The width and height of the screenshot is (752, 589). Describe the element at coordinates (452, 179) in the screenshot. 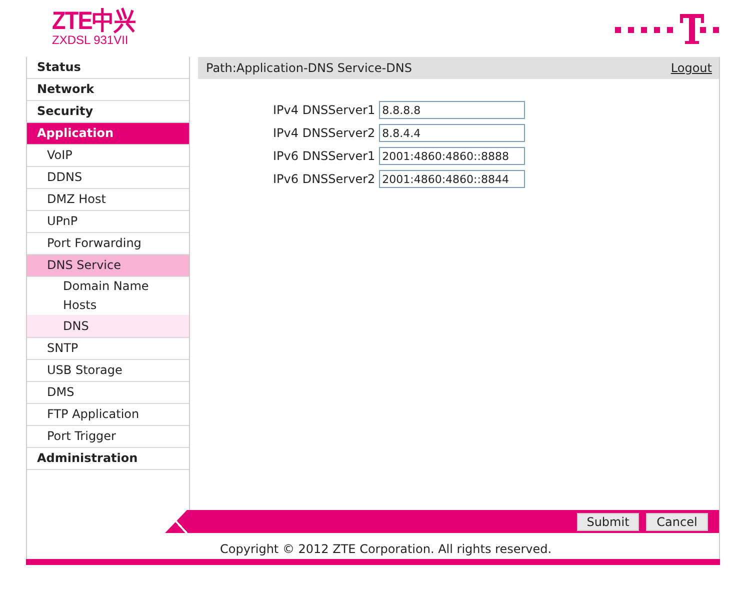

I see `dns-server-field: 2001:4860:4860::8844` at that location.